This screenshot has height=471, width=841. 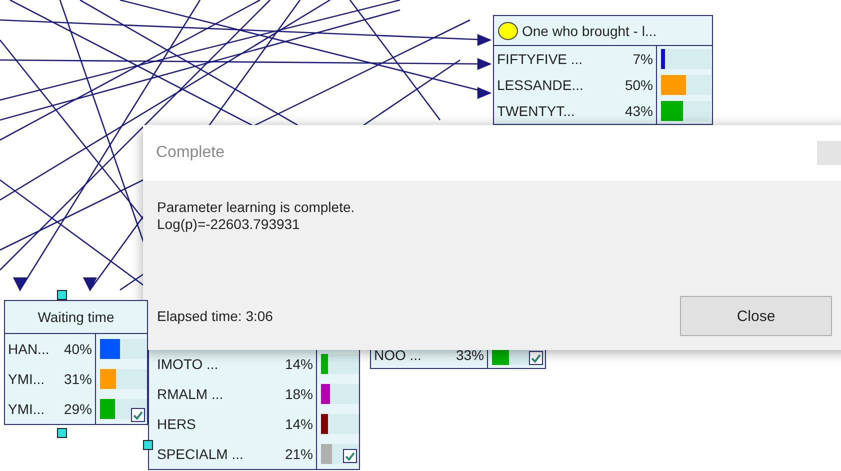 What do you see at coordinates (256, 207) in the screenshot?
I see `dialog-message: Parameter learning is complete.` at bounding box center [256, 207].